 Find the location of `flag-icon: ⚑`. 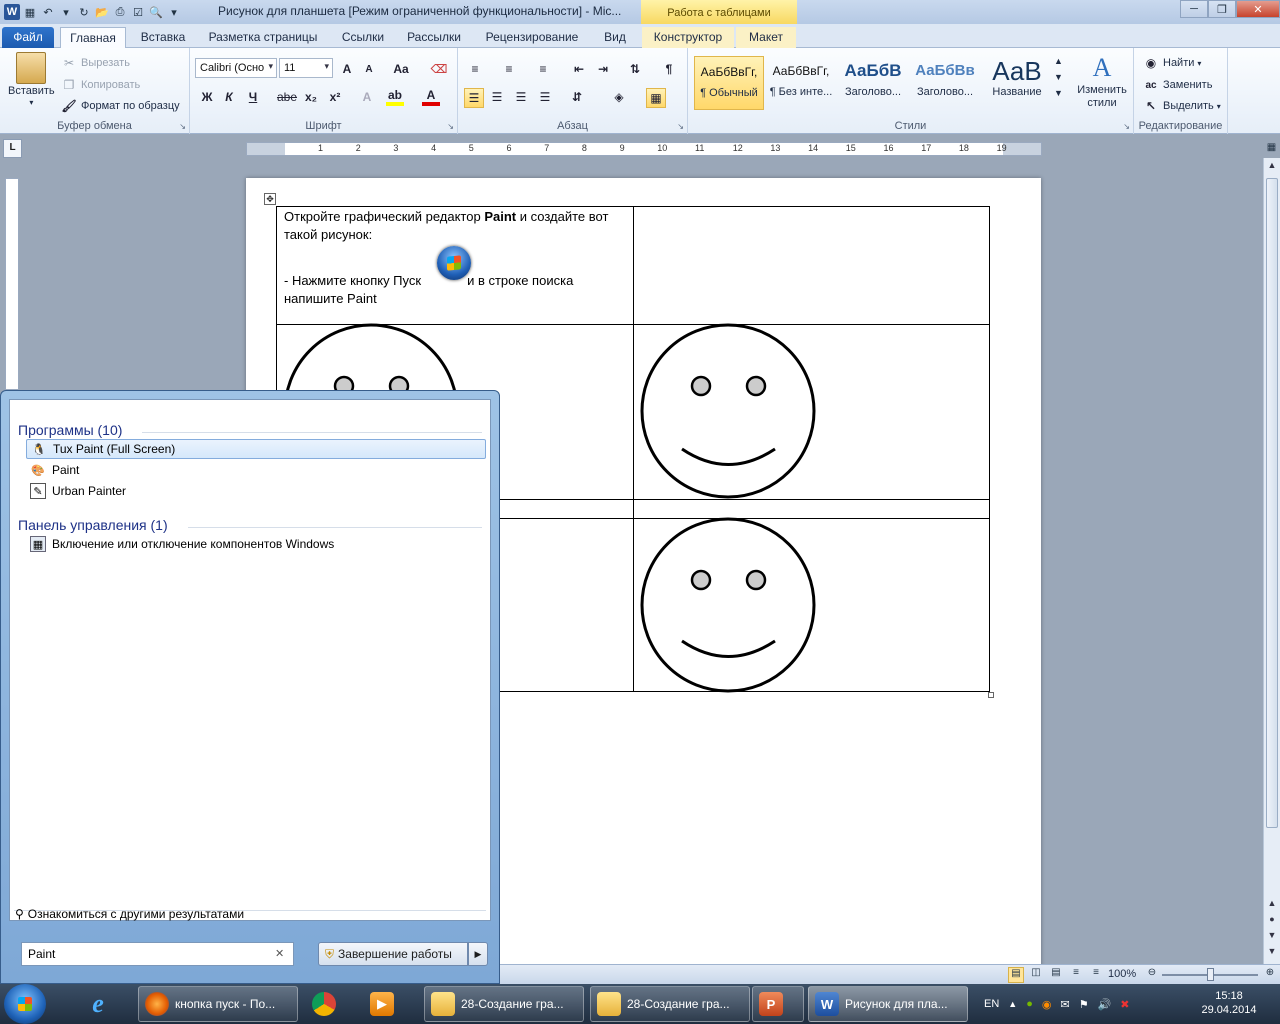

flag-icon: ⚑ is located at coordinates (1084, 1004).